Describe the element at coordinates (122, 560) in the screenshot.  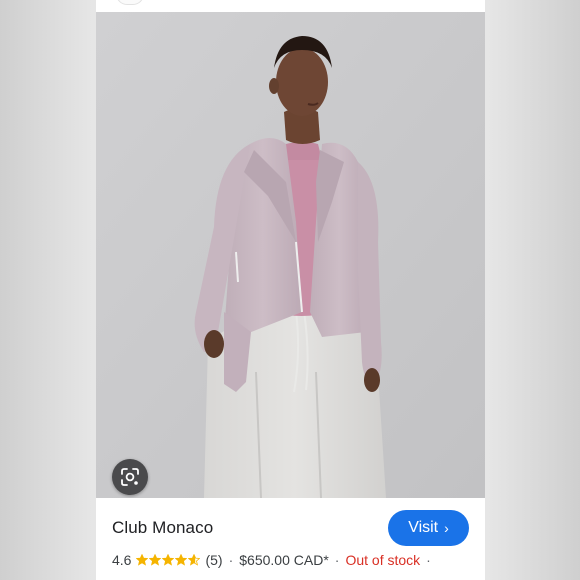
I see `rating-value: 4.6` at that location.